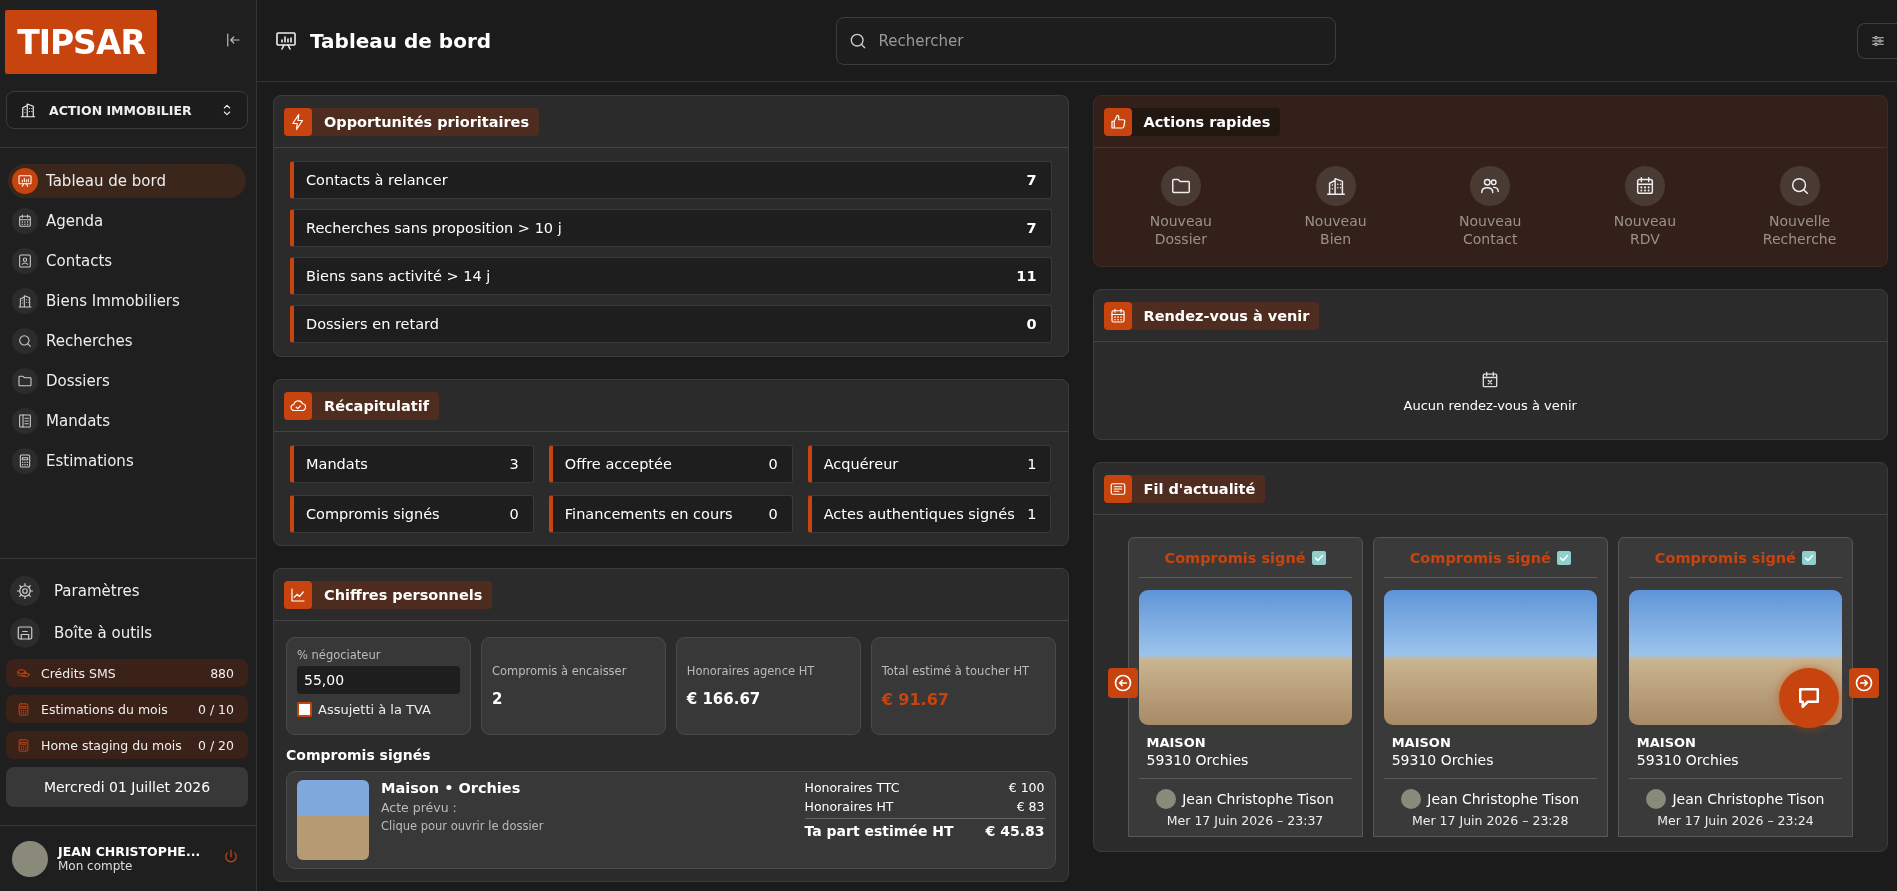 The width and height of the screenshot is (1897, 891). I want to click on arrow-left-circle-icon, so click(1122, 683).